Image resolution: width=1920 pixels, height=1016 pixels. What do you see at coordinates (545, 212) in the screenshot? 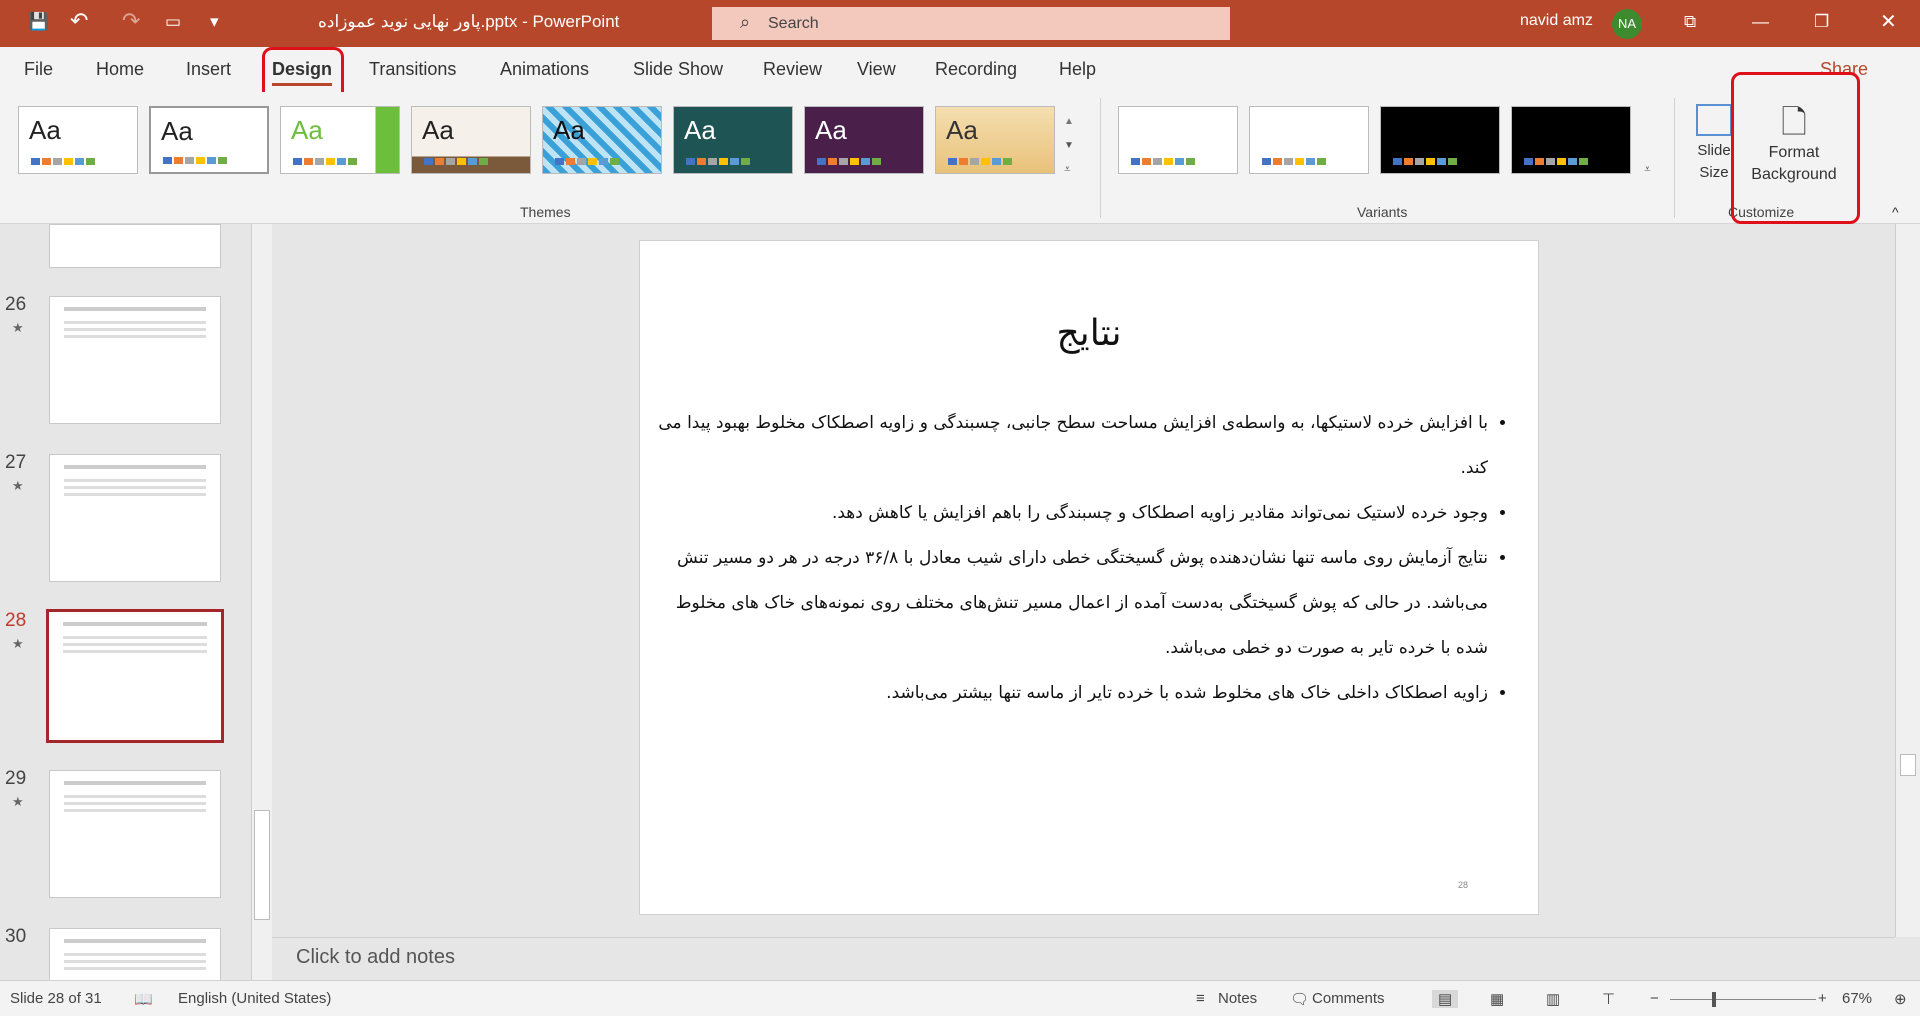
I see `themes-group-label: Themes` at bounding box center [545, 212].